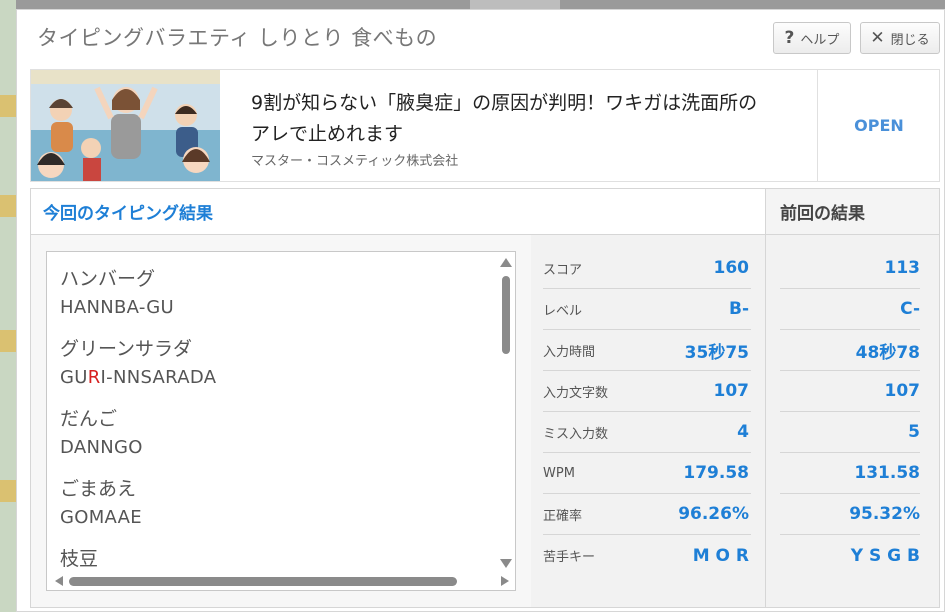 This screenshot has height=612, width=945. Describe the element at coordinates (789, 38) in the screenshot. I see `question-icon: ?` at that location.